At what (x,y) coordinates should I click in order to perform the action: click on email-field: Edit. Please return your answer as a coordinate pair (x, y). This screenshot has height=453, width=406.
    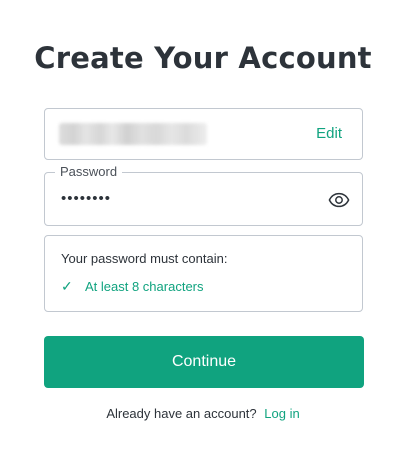
    Looking at the image, I should click on (203, 134).